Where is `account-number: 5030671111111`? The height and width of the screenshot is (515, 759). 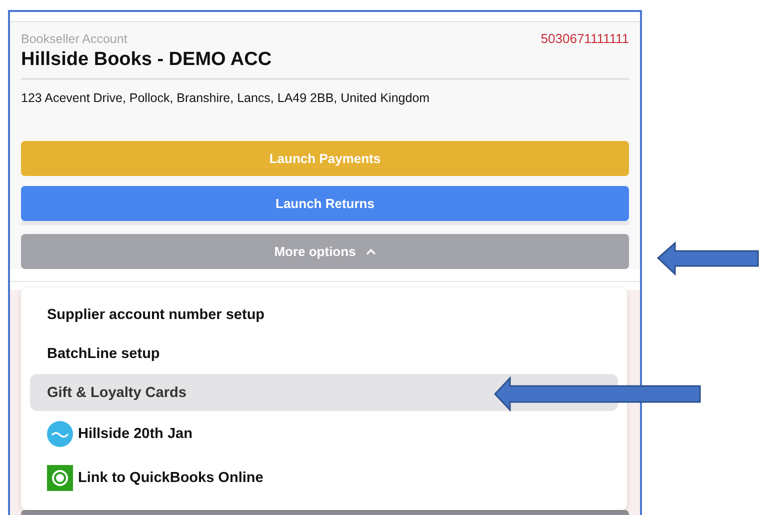
account-number: 5030671111111 is located at coordinates (584, 38).